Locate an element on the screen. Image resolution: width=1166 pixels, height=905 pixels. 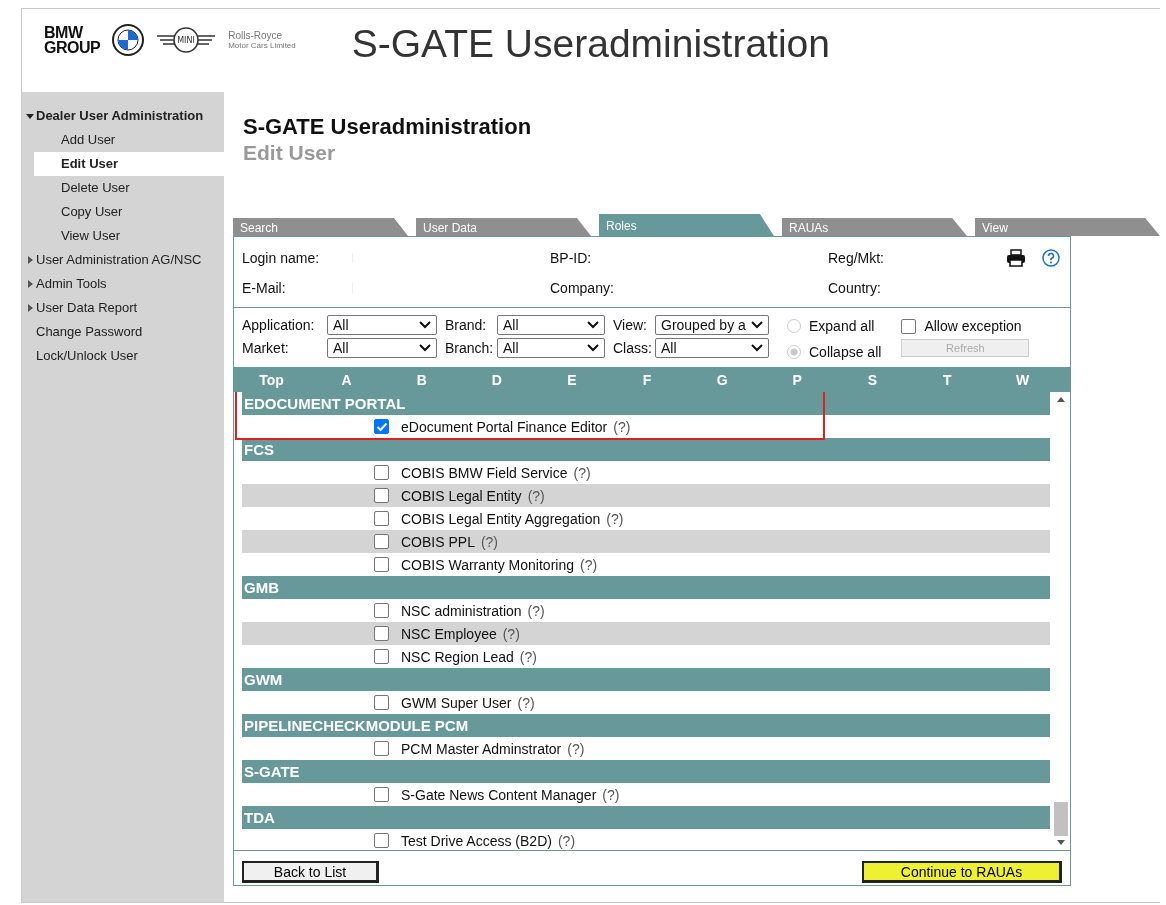
page-title: S-GATE Useradministration is located at coordinates (388, 127).